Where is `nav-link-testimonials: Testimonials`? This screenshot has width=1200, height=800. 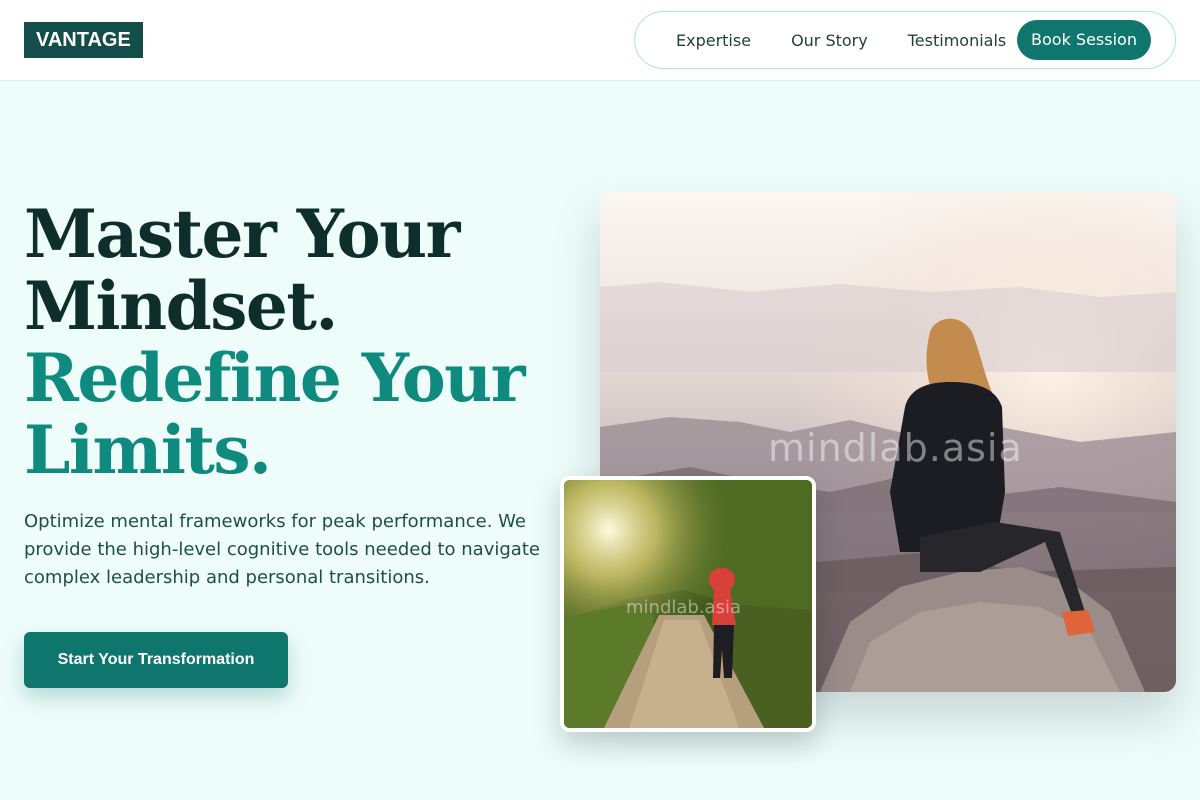
nav-link-testimonials: Testimonials is located at coordinates (957, 40).